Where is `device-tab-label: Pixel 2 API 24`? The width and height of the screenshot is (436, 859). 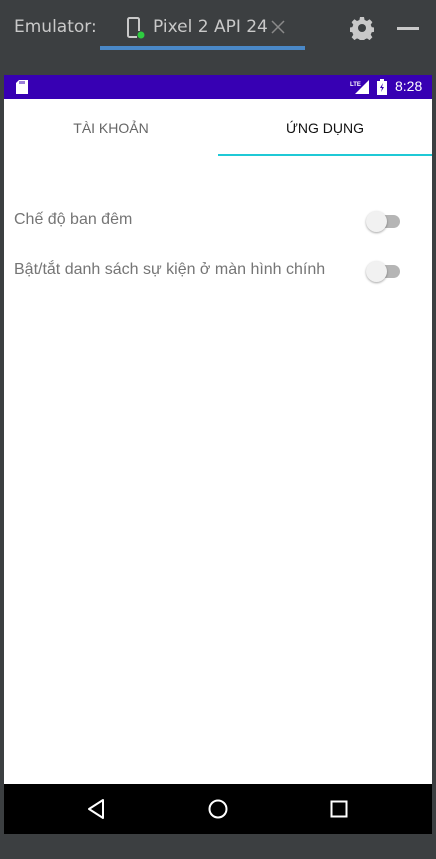
device-tab-label: Pixel 2 API 24 is located at coordinates (210, 27).